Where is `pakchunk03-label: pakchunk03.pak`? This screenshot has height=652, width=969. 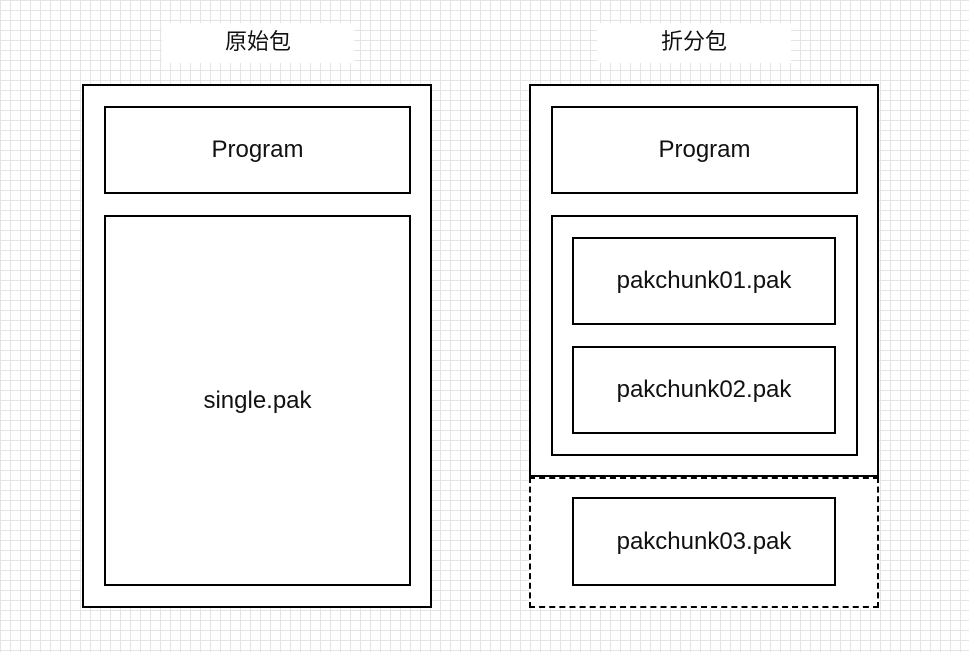 pakchunk03-label: pakchunk03.pak is located at coordinates (704, 541).